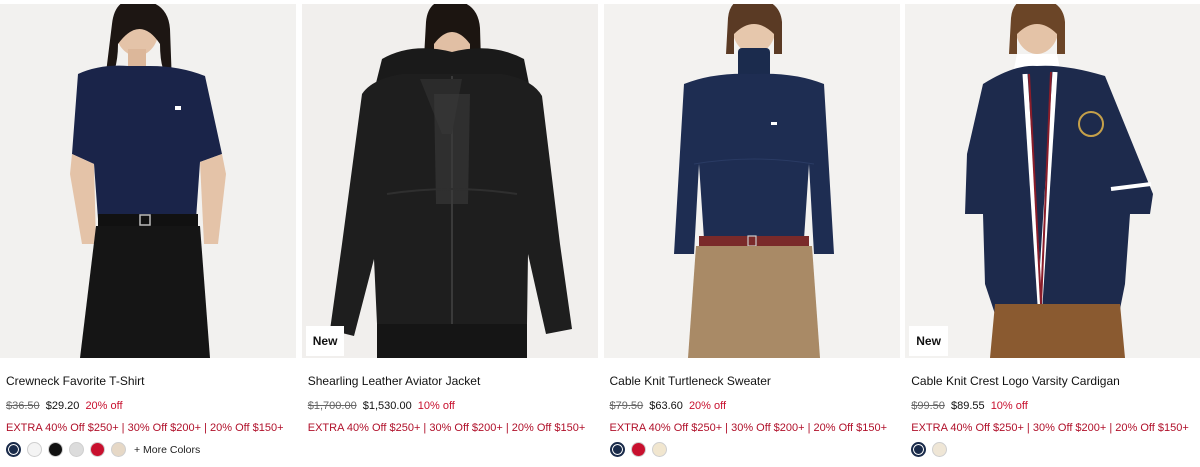  I want to click on product-price: $36.50 $29.20 20% off, so click(64, 406).